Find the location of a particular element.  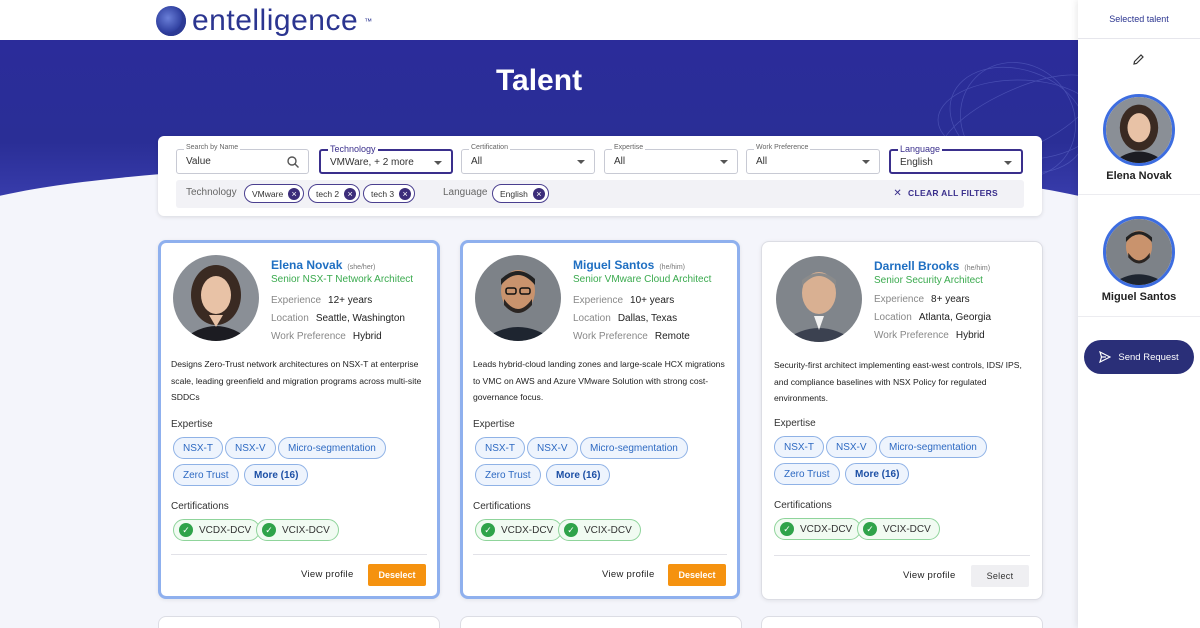

applied-technology-label: Technology is located at coordinates (211, 192).